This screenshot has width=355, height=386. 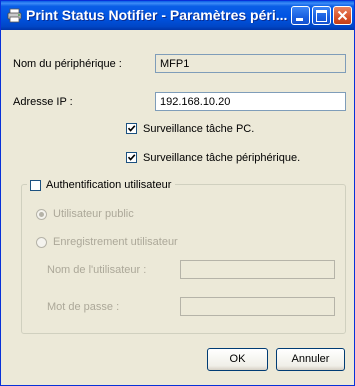 What do you see at coordinates (83, 307) in the screenshot?
I see `password-label: Mot de passe :` at bounding box center [83, 307].